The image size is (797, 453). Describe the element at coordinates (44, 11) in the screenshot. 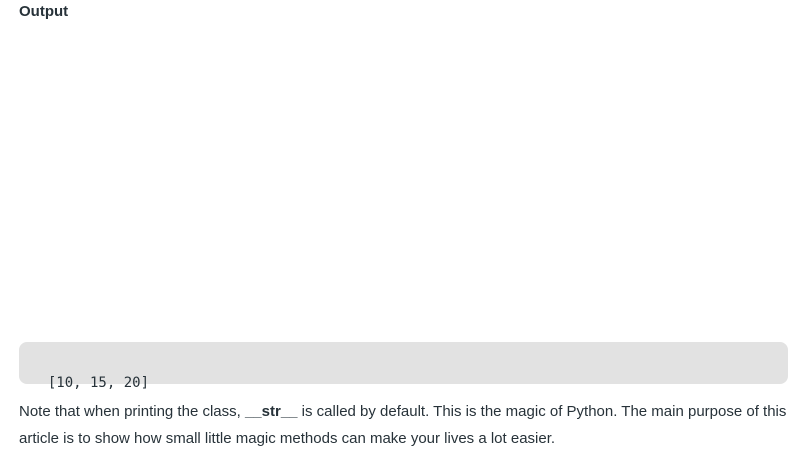

I see `output-heading: Output` at that location.